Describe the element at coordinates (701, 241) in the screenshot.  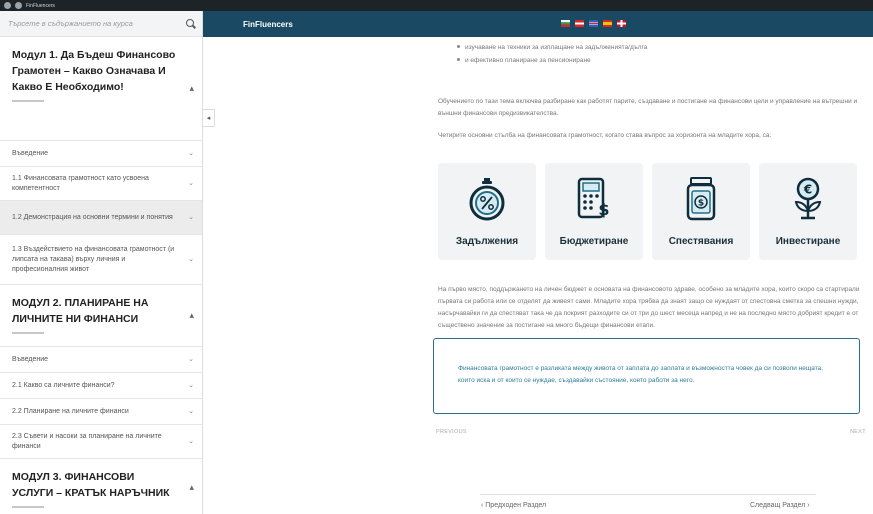
I see `card-label: Спестявания` at that location.